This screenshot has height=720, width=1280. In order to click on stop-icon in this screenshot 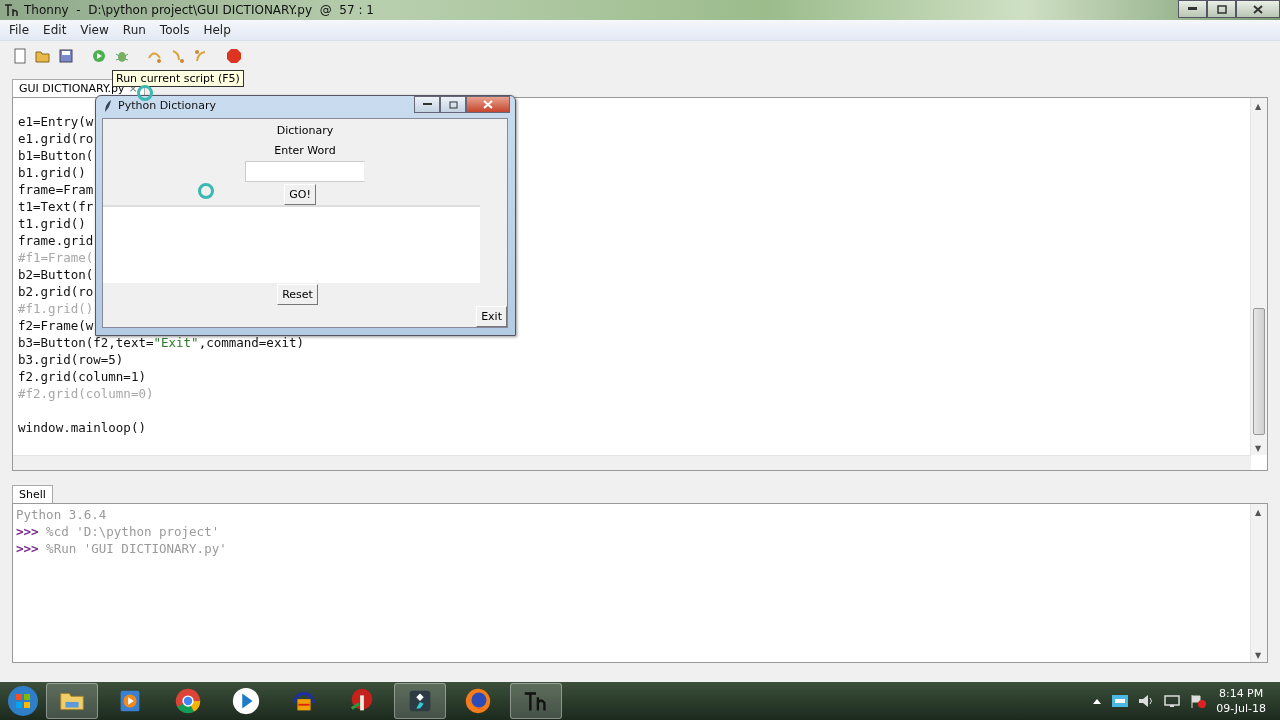, I will do `click(234, 56)`.